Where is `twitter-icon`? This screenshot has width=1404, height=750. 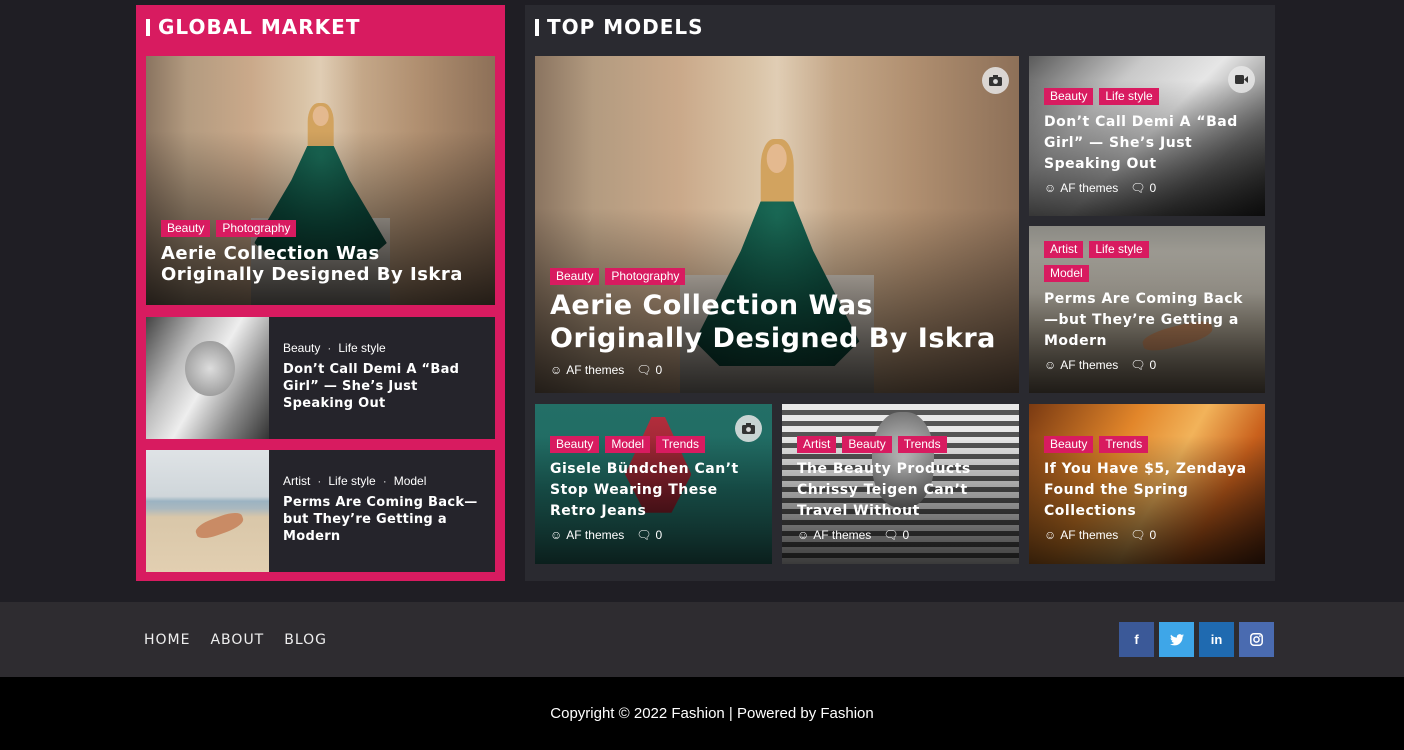 twitter-icon is located at coordinates (1176, 639).